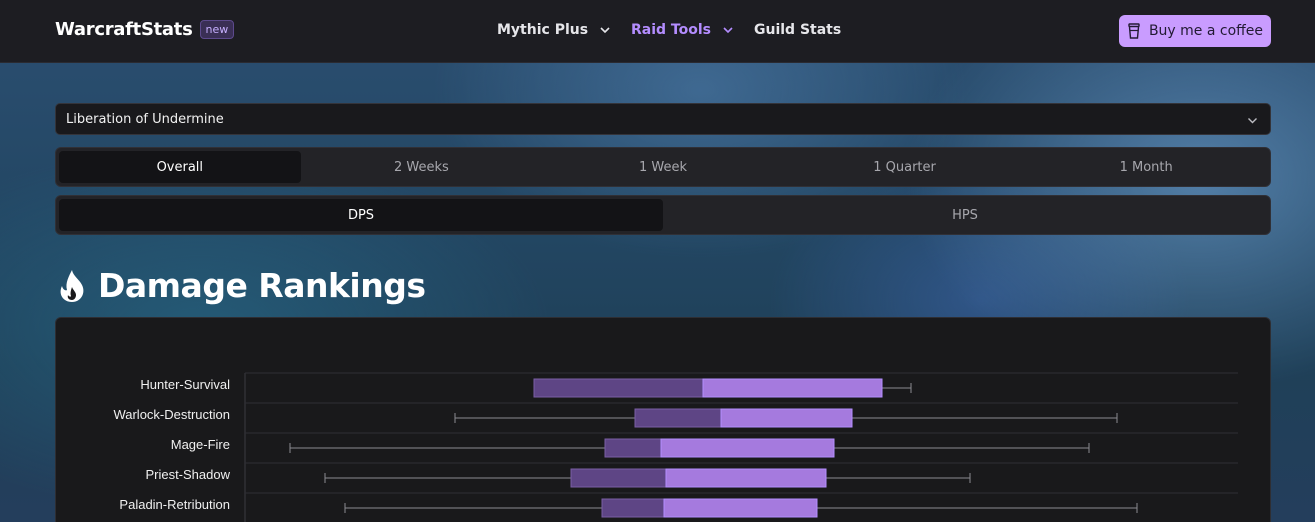  I want to click on brand: WarcraftStats new, so click(145, 29).